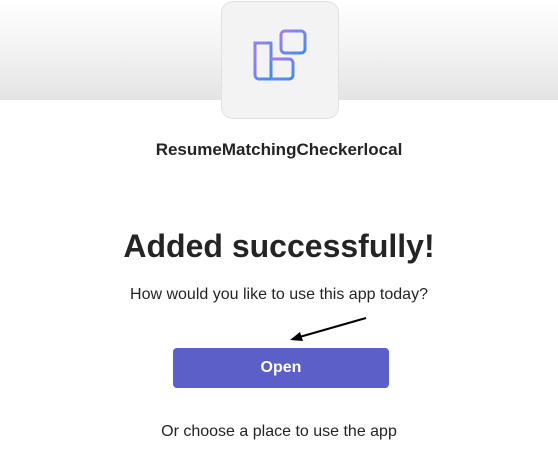  What do you see at coordinates (280, 55) in the screenshot?
I see `apps-grid-icon` at bounding box center [280, 55].